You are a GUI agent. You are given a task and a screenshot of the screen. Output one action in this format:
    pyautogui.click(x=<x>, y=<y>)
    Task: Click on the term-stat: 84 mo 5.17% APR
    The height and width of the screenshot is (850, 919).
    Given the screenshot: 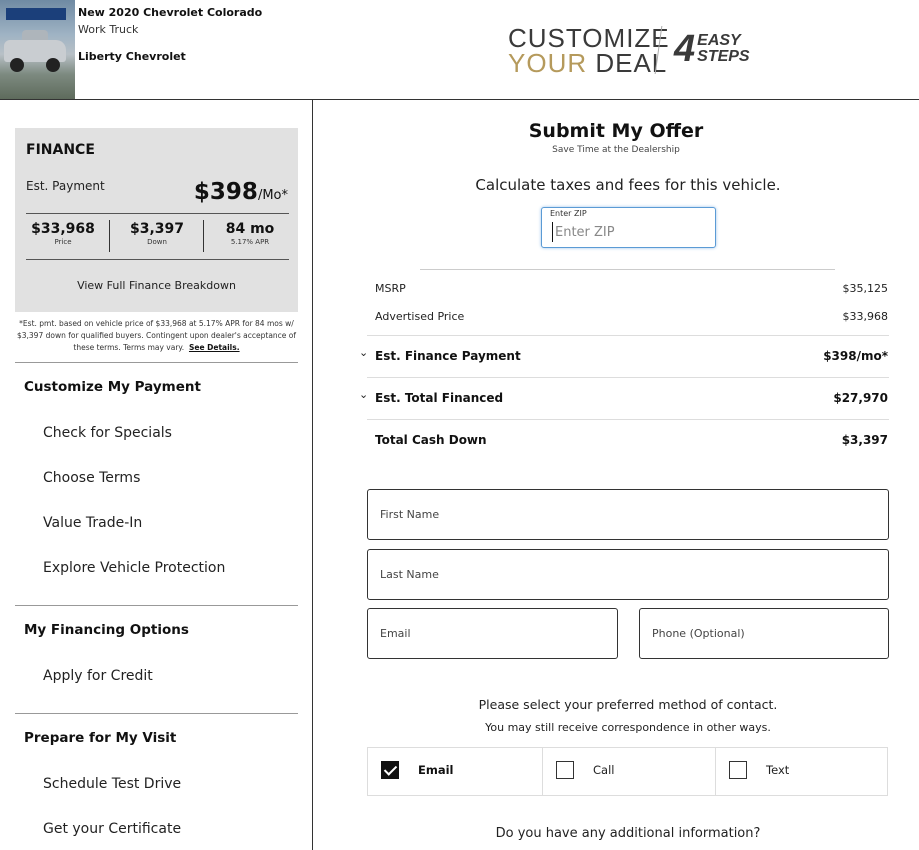 What is the action you would take?
    pyautogui.click(x=250, y=233)
    